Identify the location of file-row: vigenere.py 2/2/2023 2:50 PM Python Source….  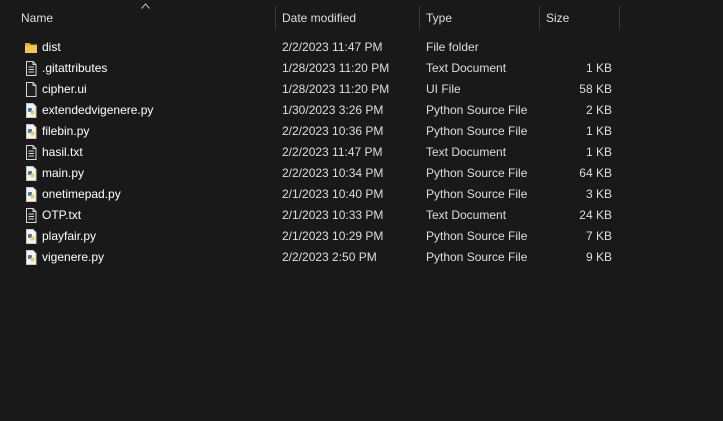
(361, 257).